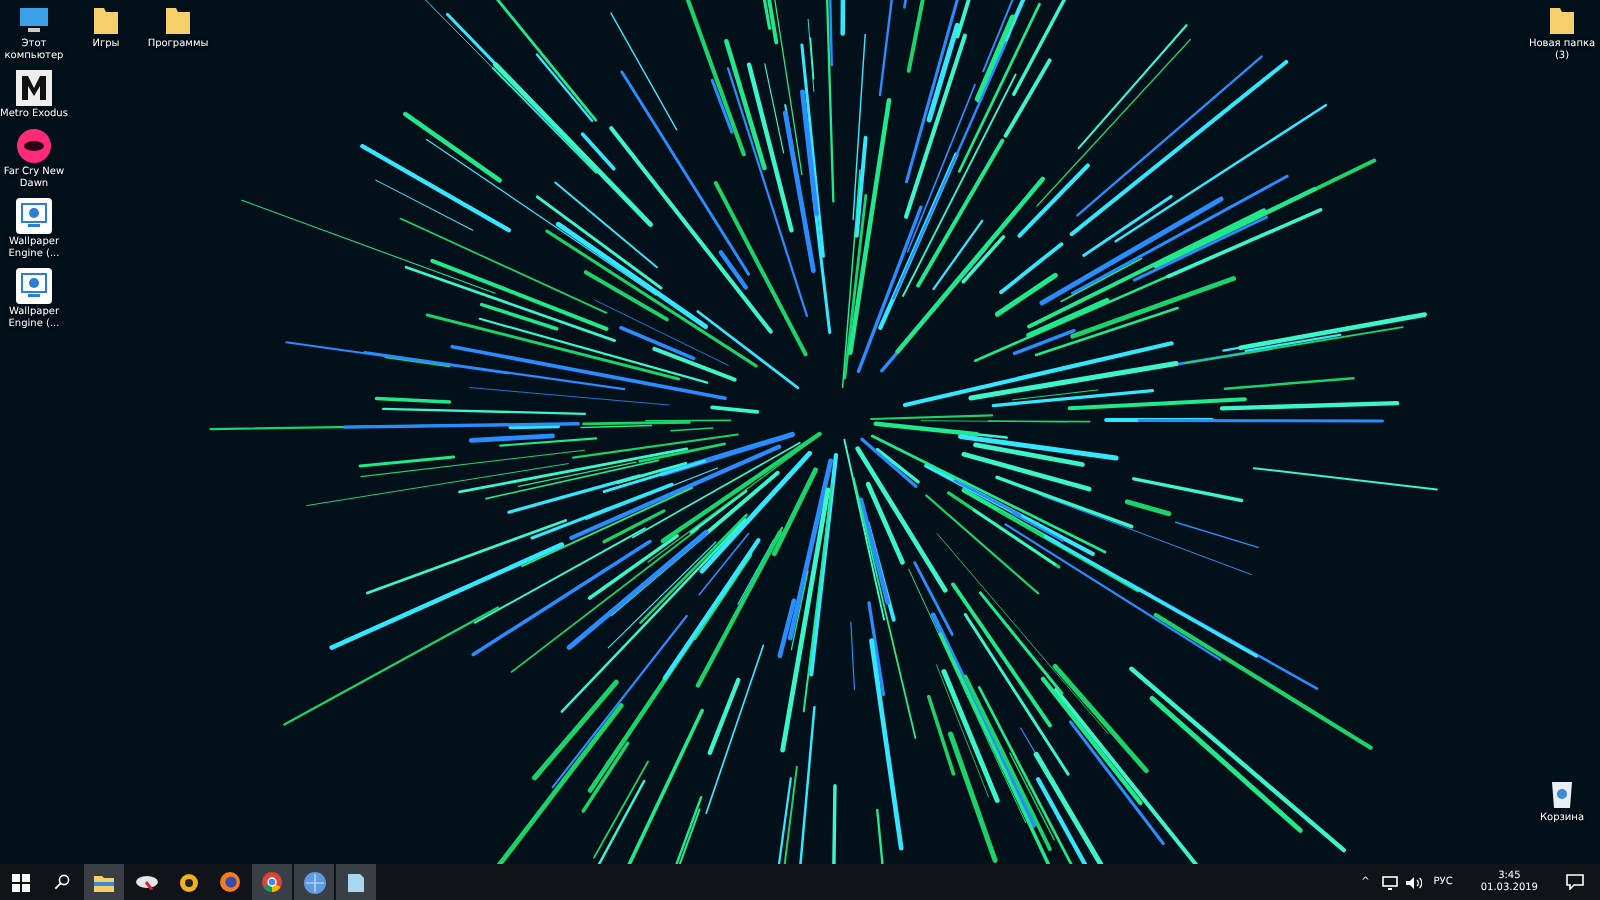 This screenshot has width=1600, height=900. What do you see at coordinates (1562, 794) in the screenshot?
I see `recycle-bin-icon` at bounding box center [1562, 794].